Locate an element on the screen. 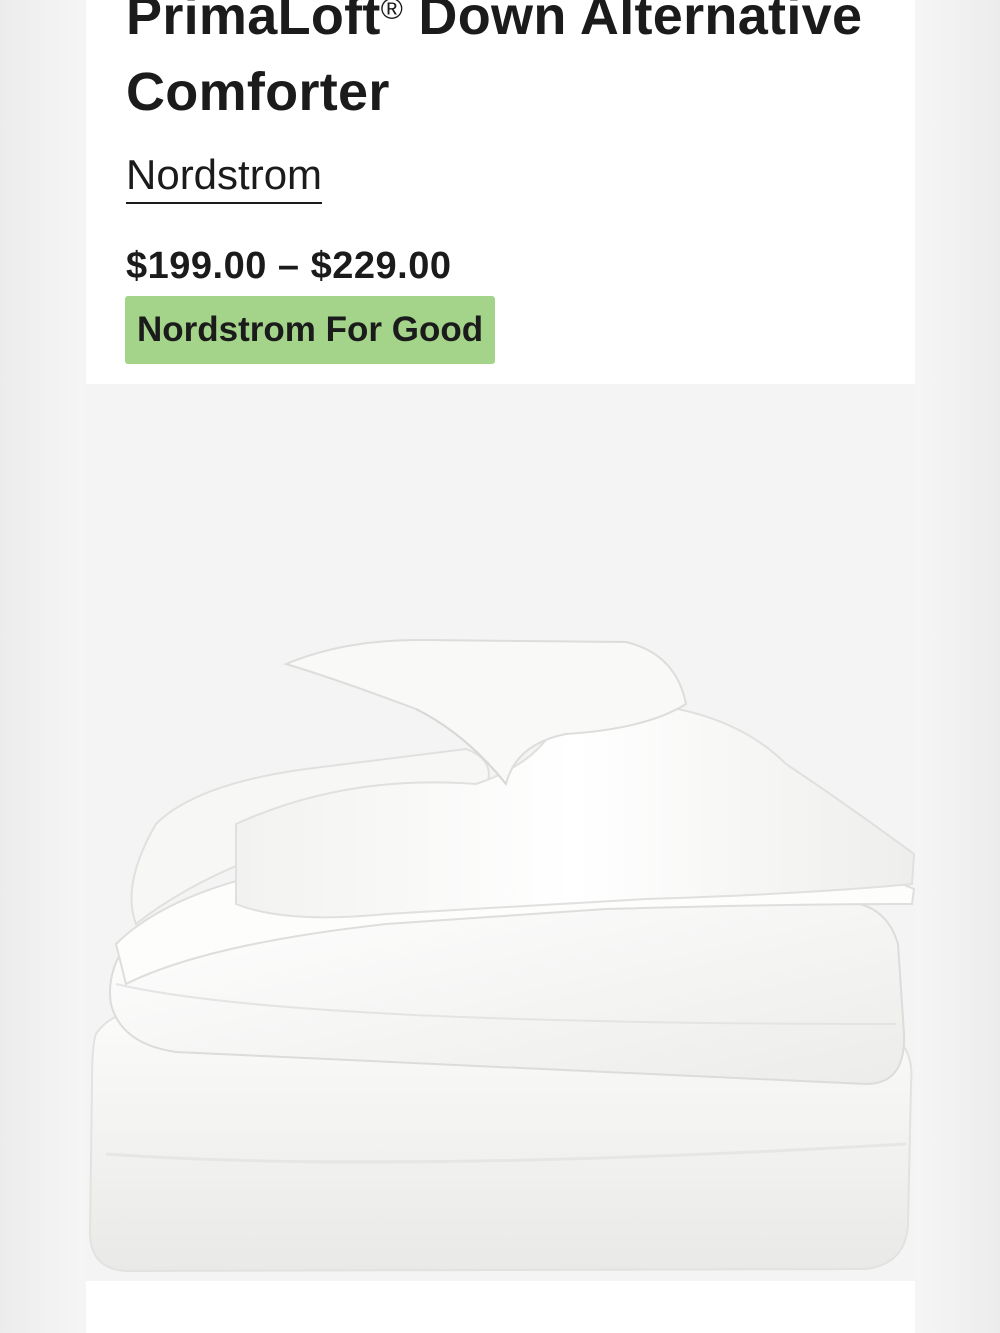  nordstrom-for-good-badge: Nordstrom For Good is located at coordinates (310, 330).